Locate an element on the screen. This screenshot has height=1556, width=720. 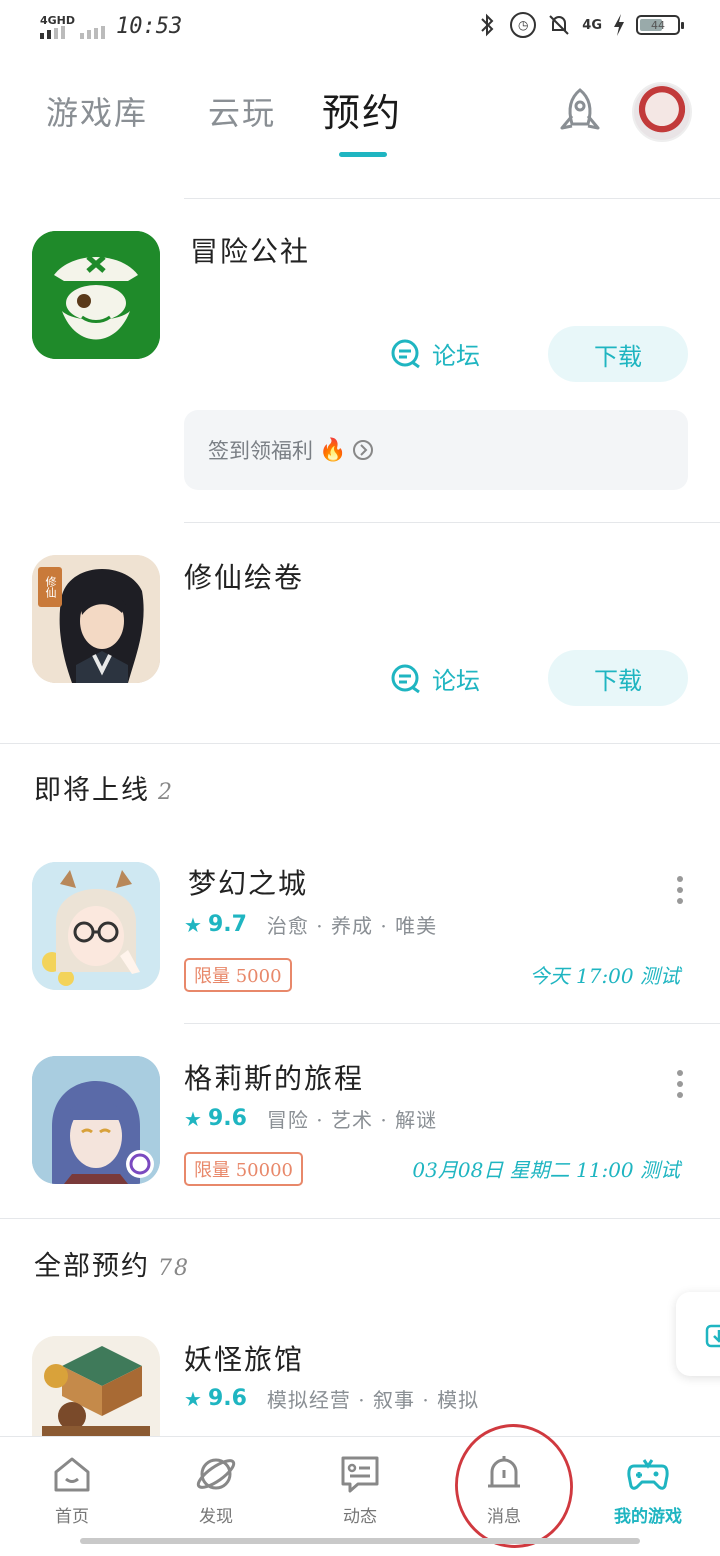
app-icon-yokai-inn is located at coordinates (96, 1386).